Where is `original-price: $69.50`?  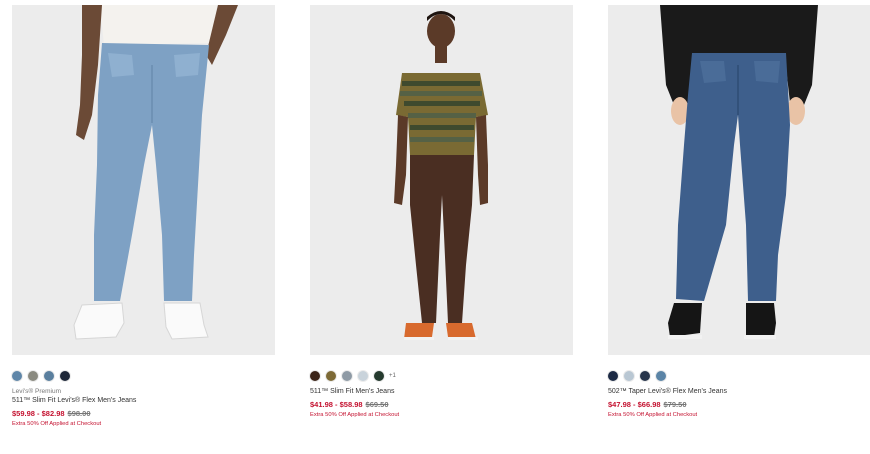 original-price: $69.50 is located at coordinates (377, 404).